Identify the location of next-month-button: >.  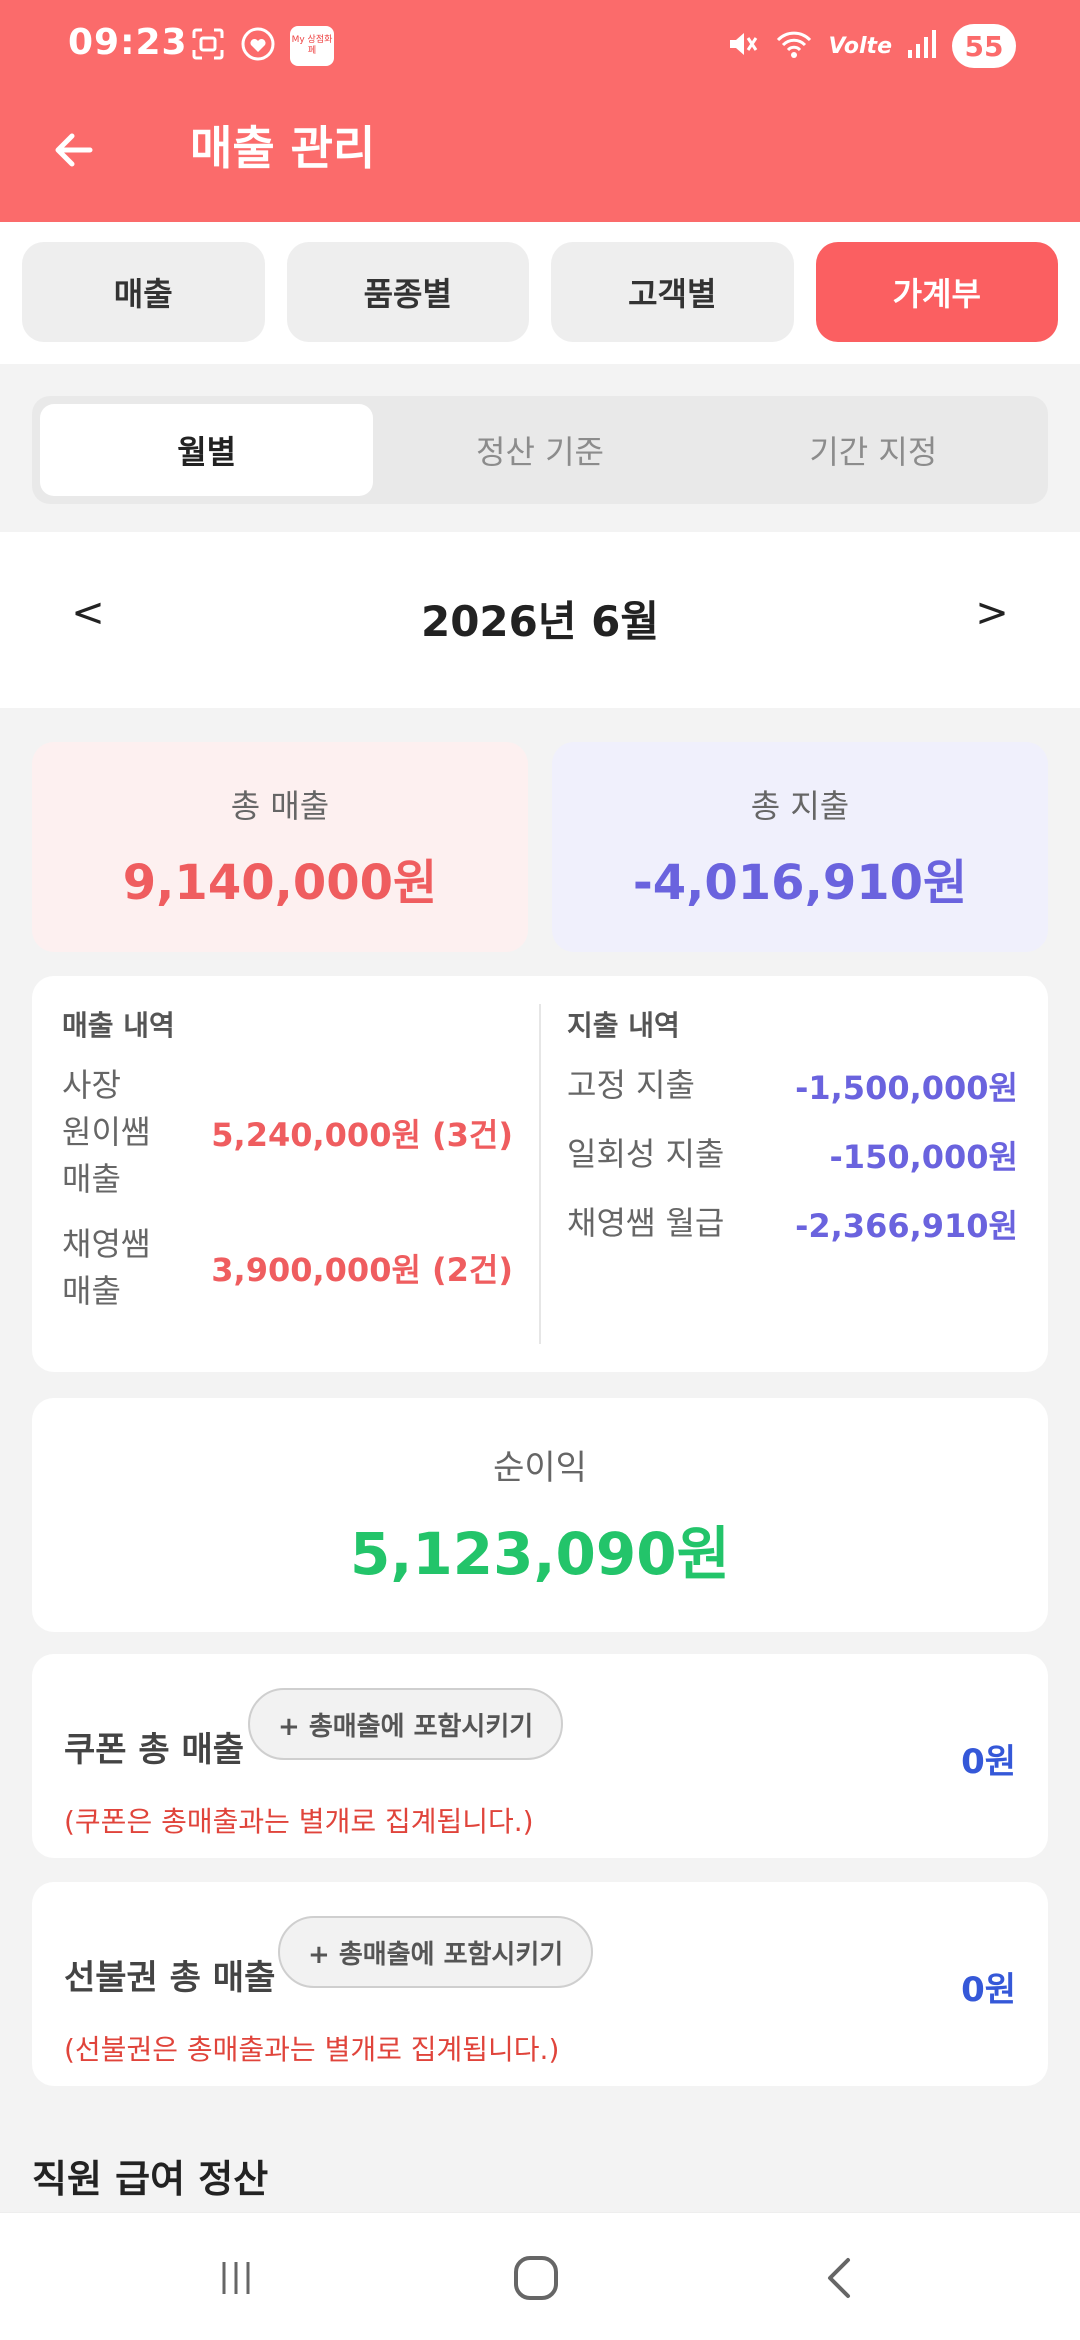
(992, 613).